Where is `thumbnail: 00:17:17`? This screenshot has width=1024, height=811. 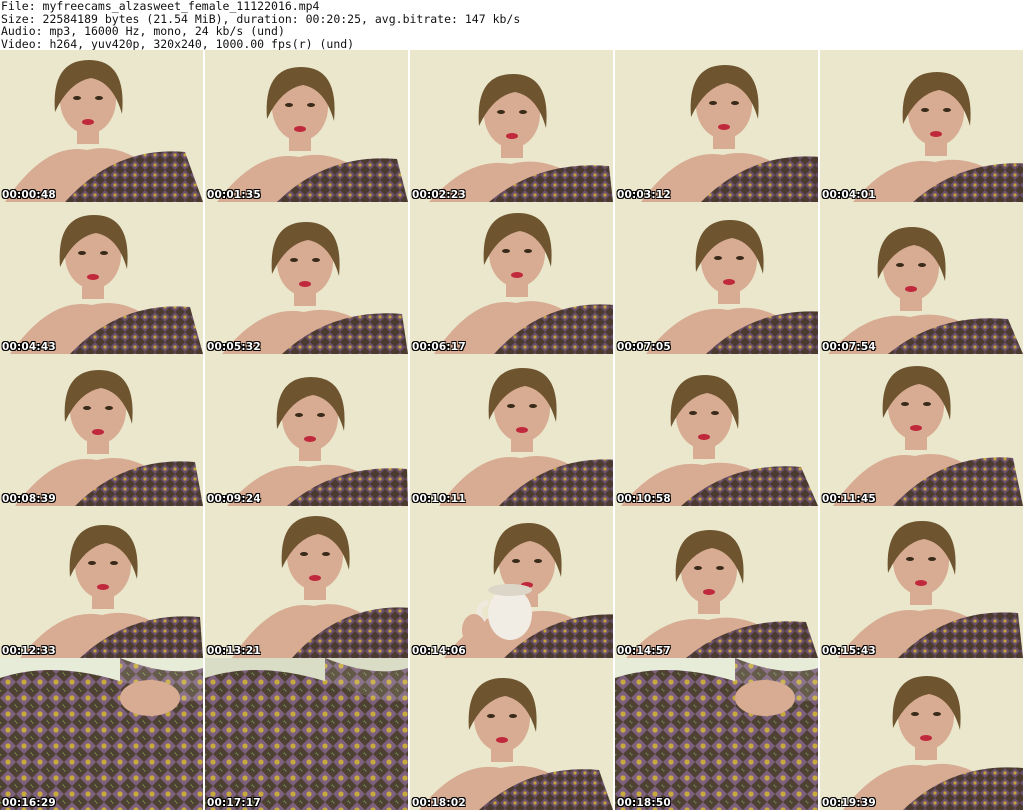 thumbnail: 00:17:17 is located at coordinates (306, 734).